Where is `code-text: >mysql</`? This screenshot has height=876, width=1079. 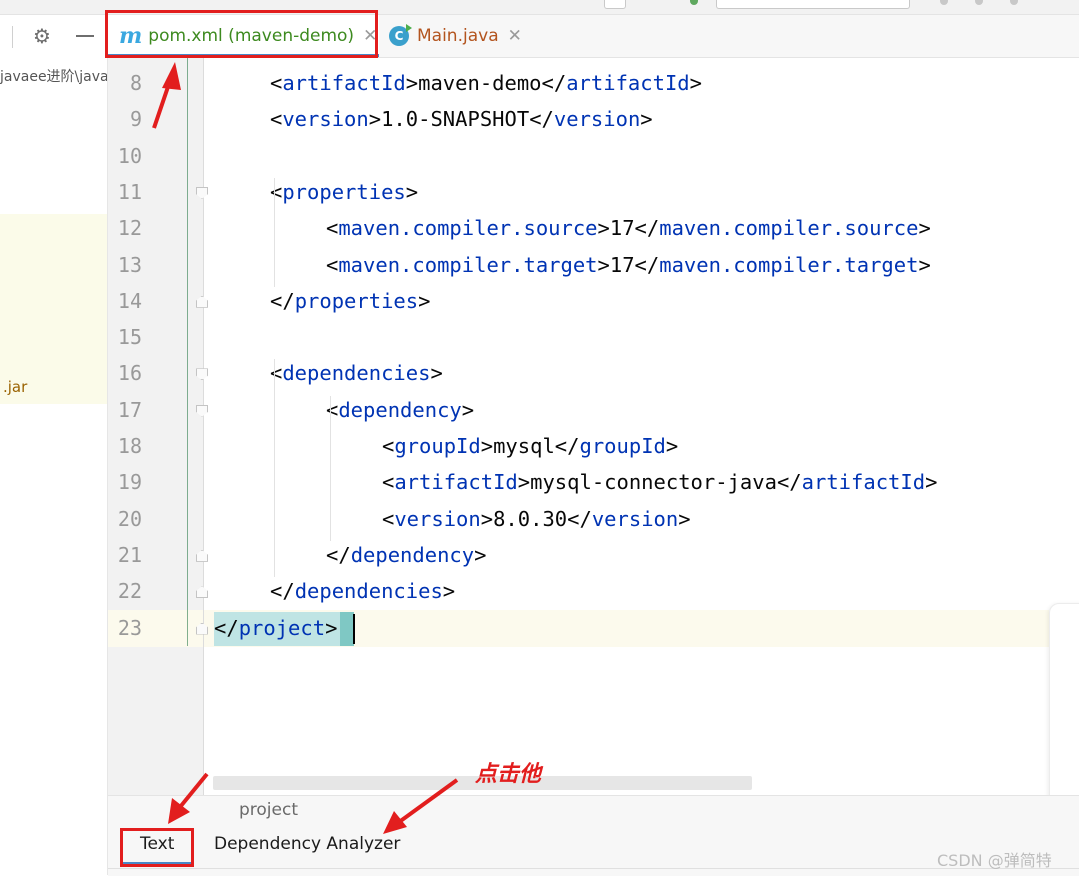 code-text: >mysql</ is located at coordinates (530, 446).